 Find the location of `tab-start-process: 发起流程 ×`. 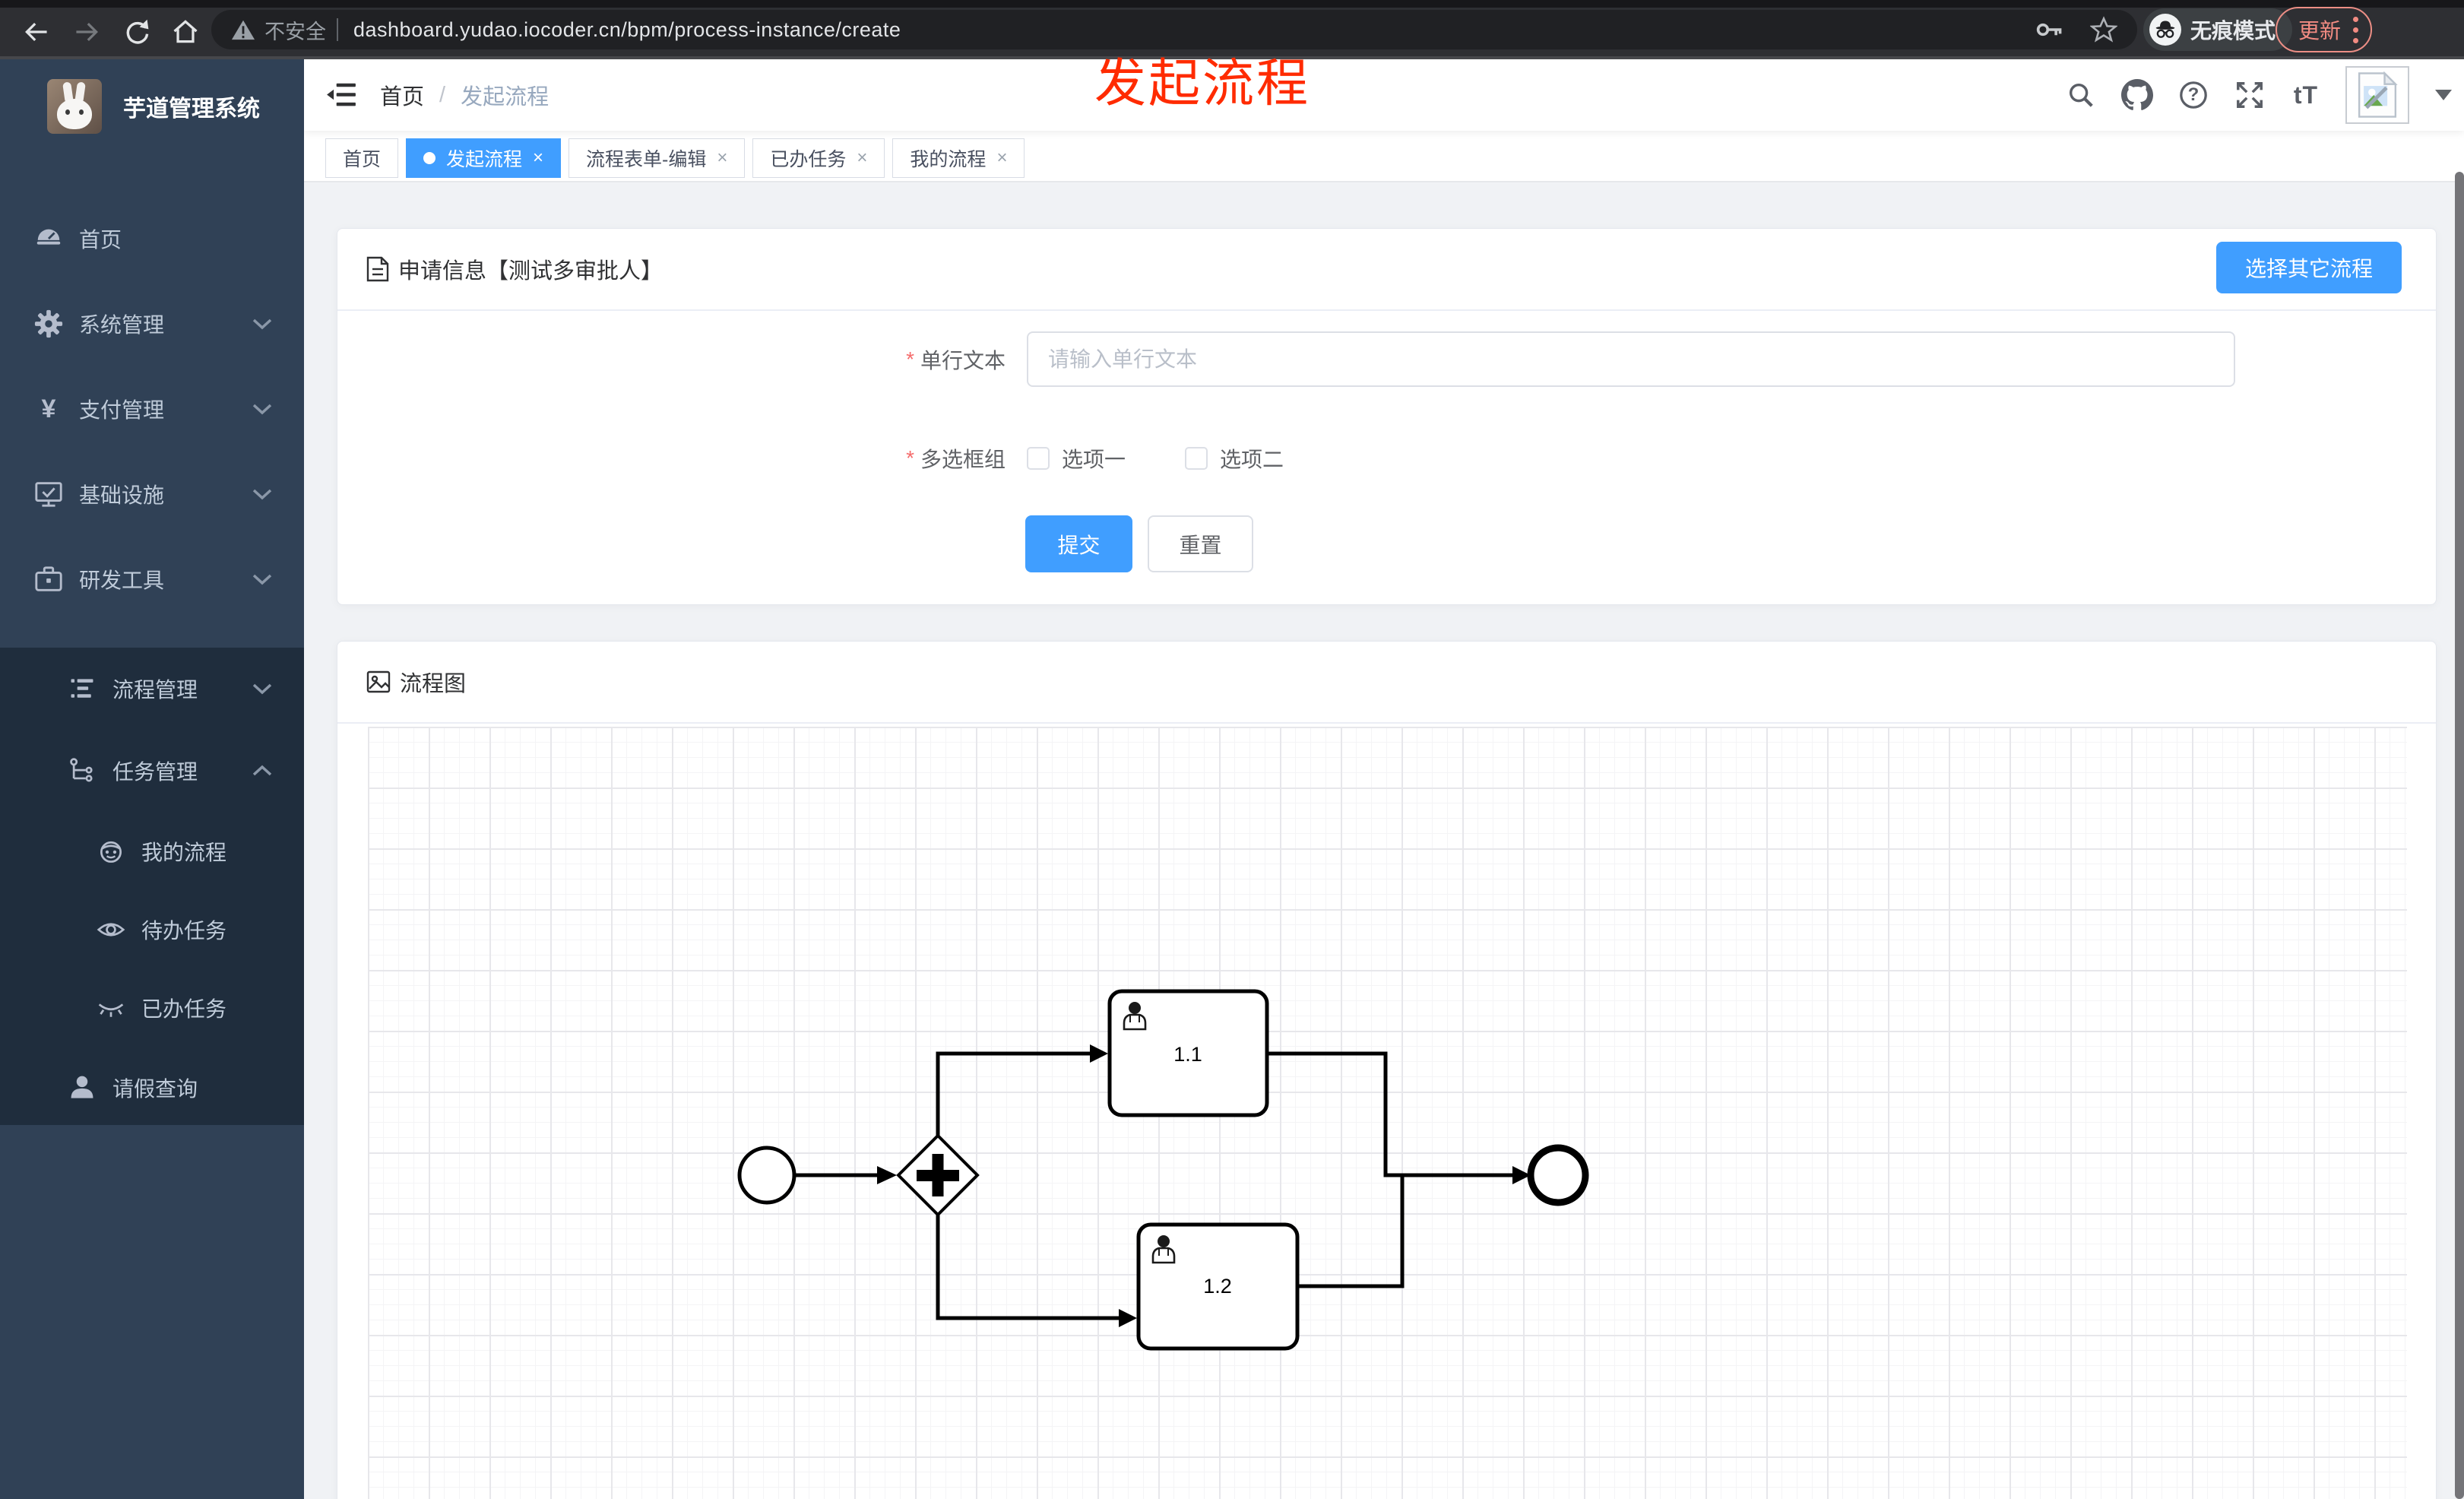

tab-start-process: 发起流程 × is located at coordinates (484, 158).